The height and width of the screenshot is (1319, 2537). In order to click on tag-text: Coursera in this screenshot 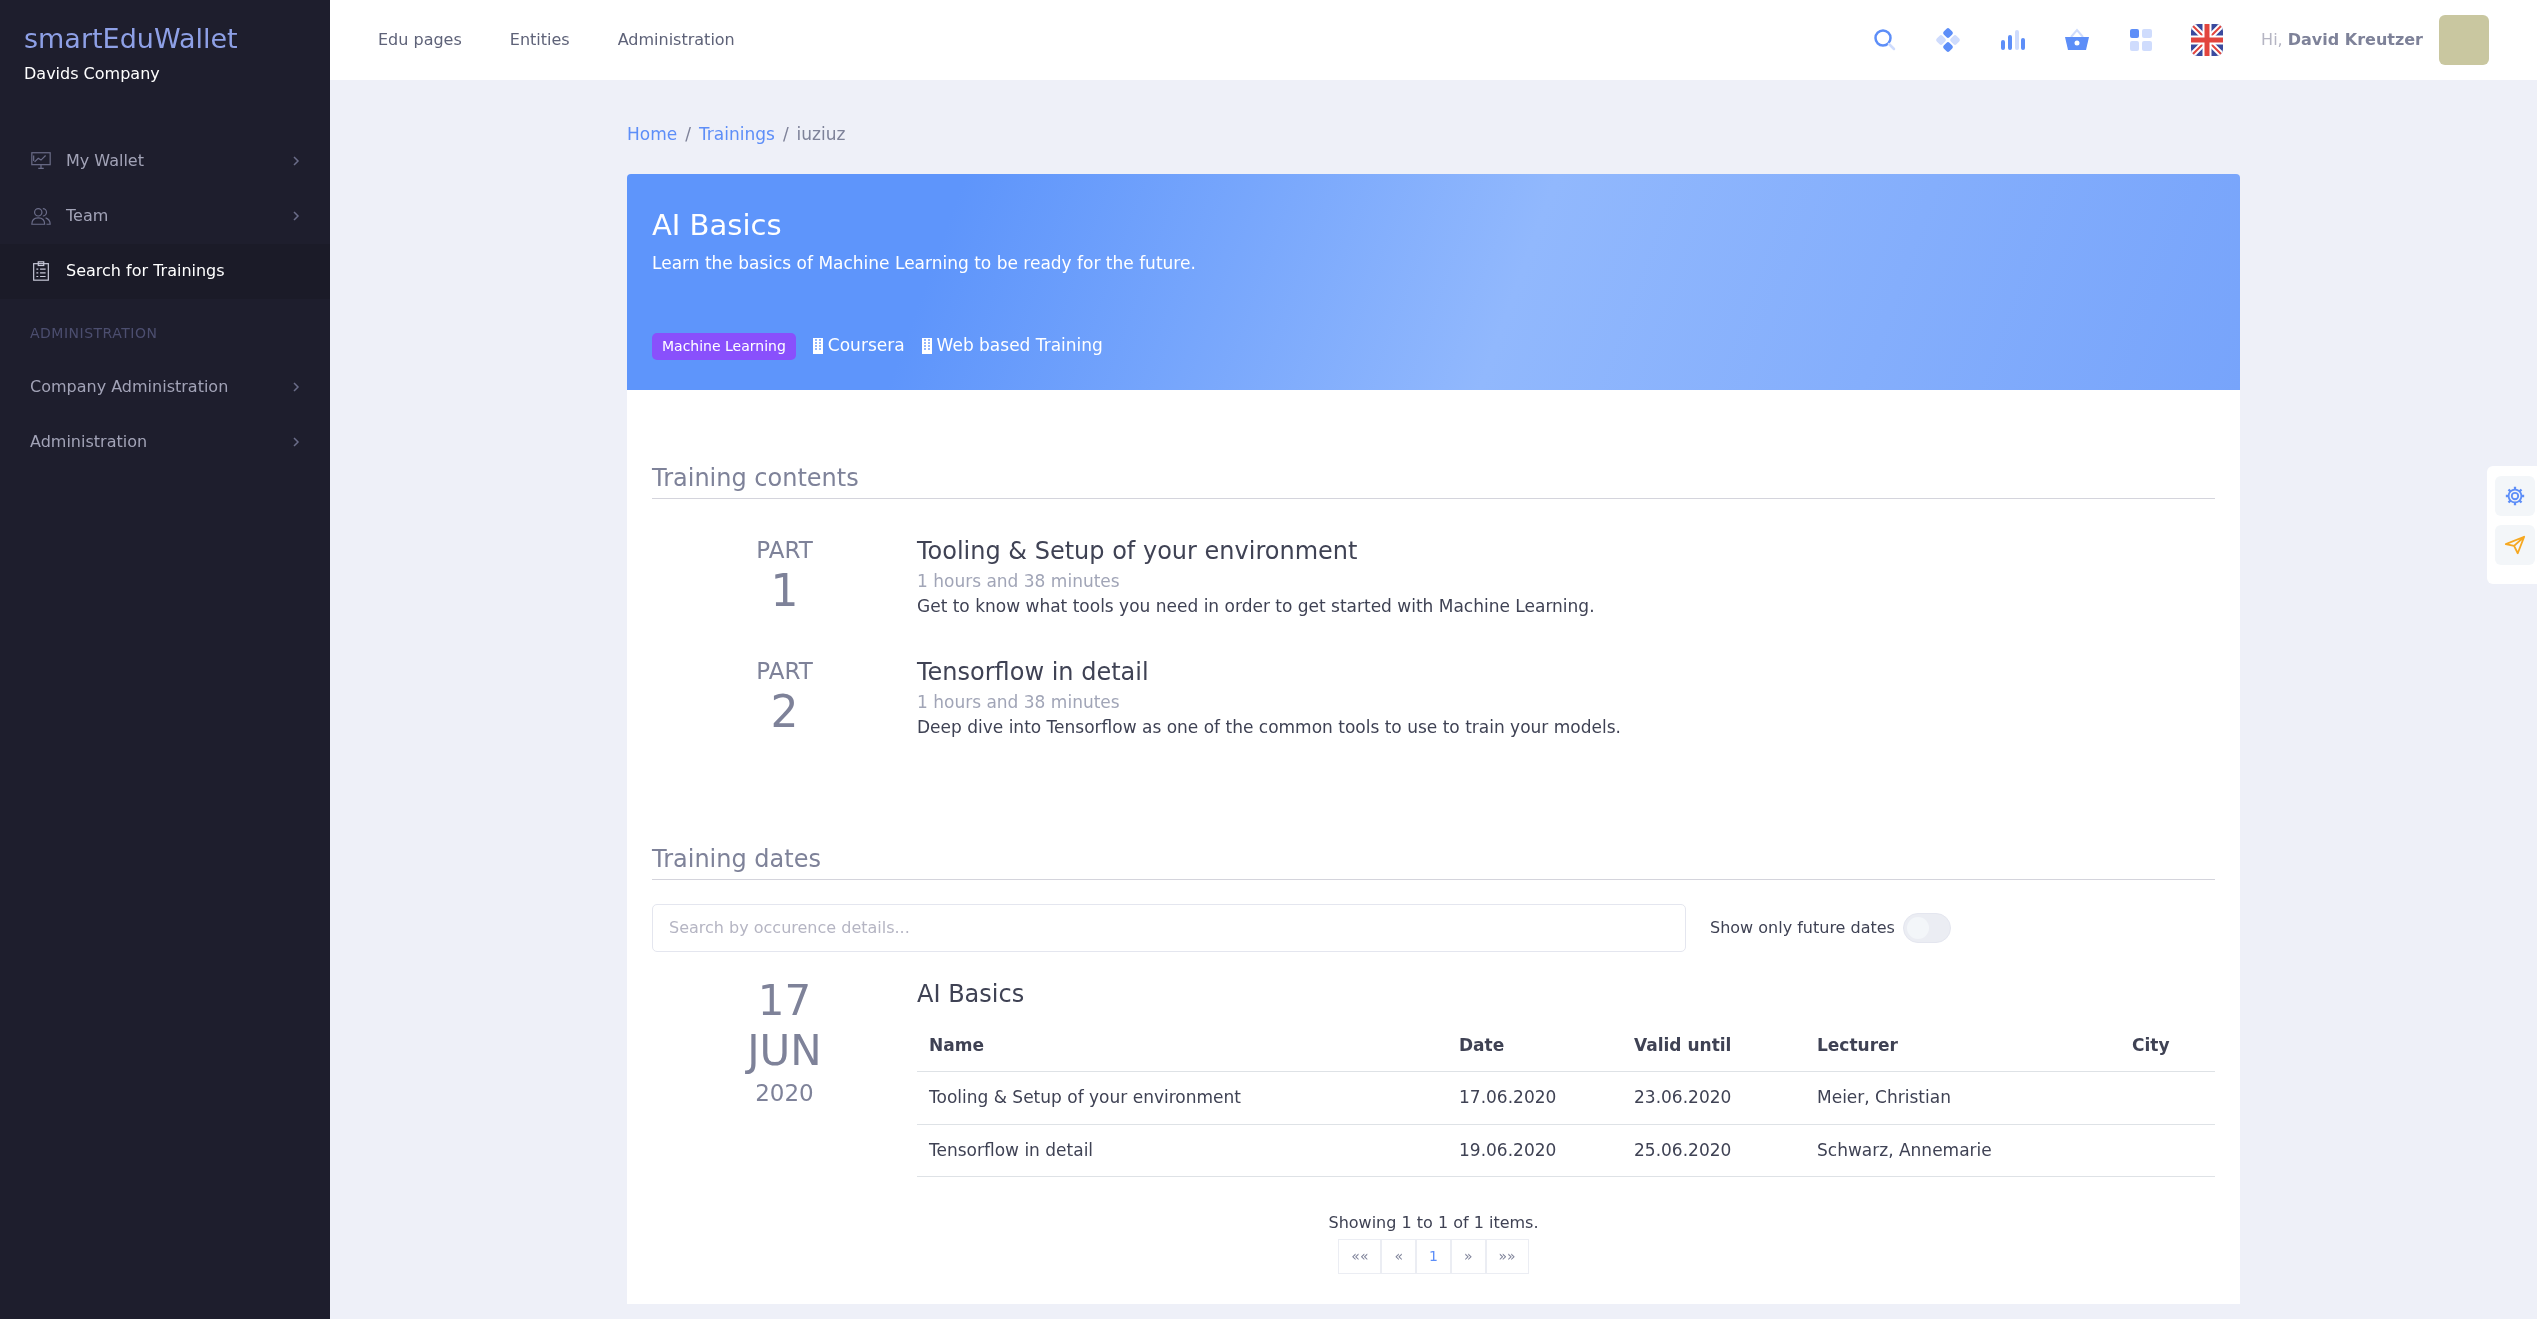, I will do `click(866, 346)`.